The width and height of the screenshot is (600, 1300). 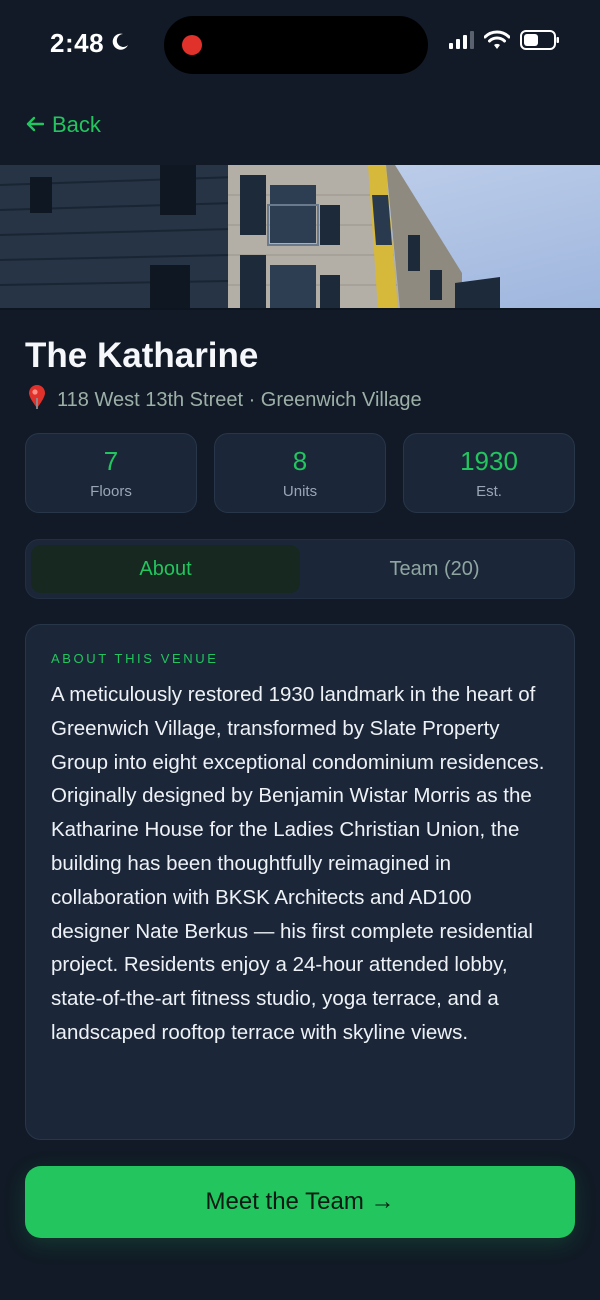 What do you see at coordinates (489, 461) in the screenshot?
I see `stat-value: 1930` at bounding box center [489, 461].